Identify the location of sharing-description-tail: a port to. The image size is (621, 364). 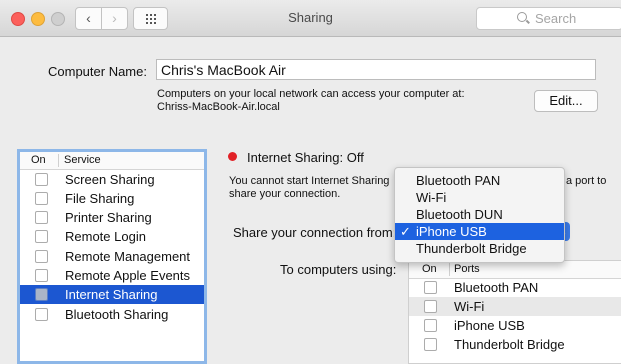
(586, 181).